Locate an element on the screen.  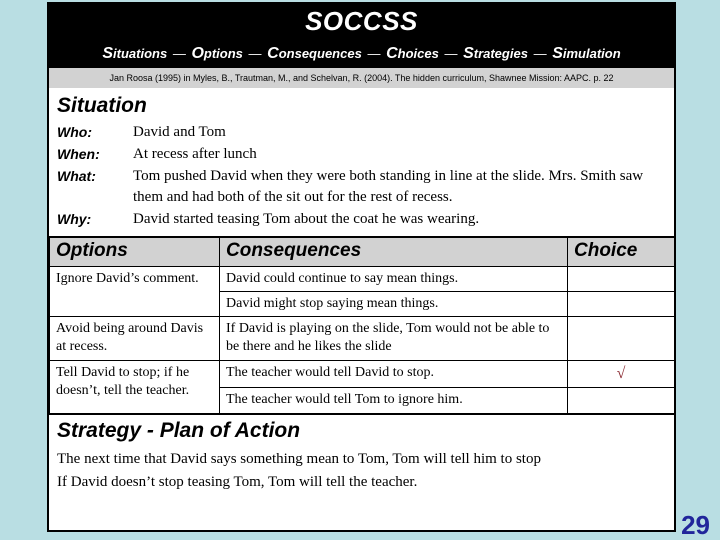
table-header-row: Options Consequences Choice is located at coordinates (362, 251).